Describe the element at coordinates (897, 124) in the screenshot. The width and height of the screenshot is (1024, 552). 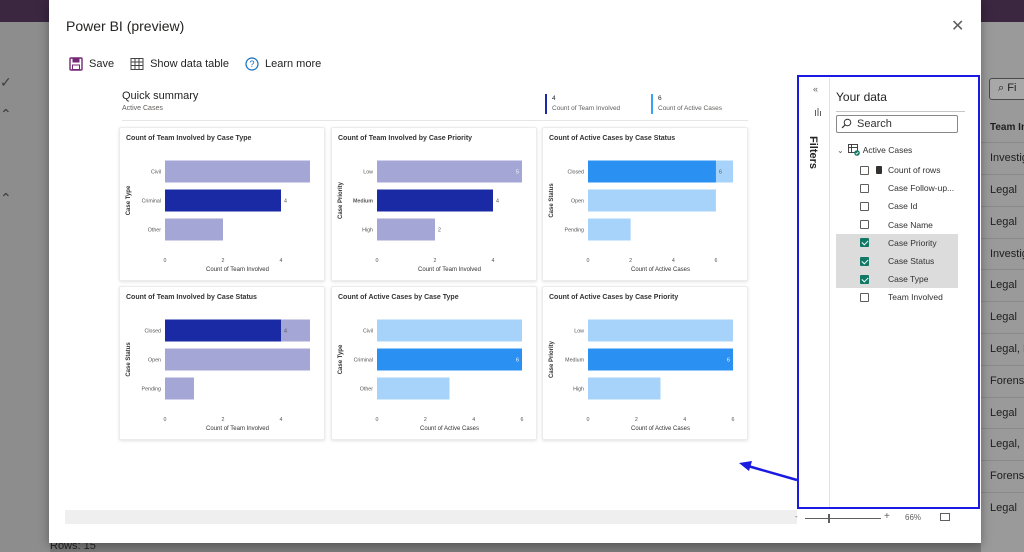
I see `search-input: Search` at that location.